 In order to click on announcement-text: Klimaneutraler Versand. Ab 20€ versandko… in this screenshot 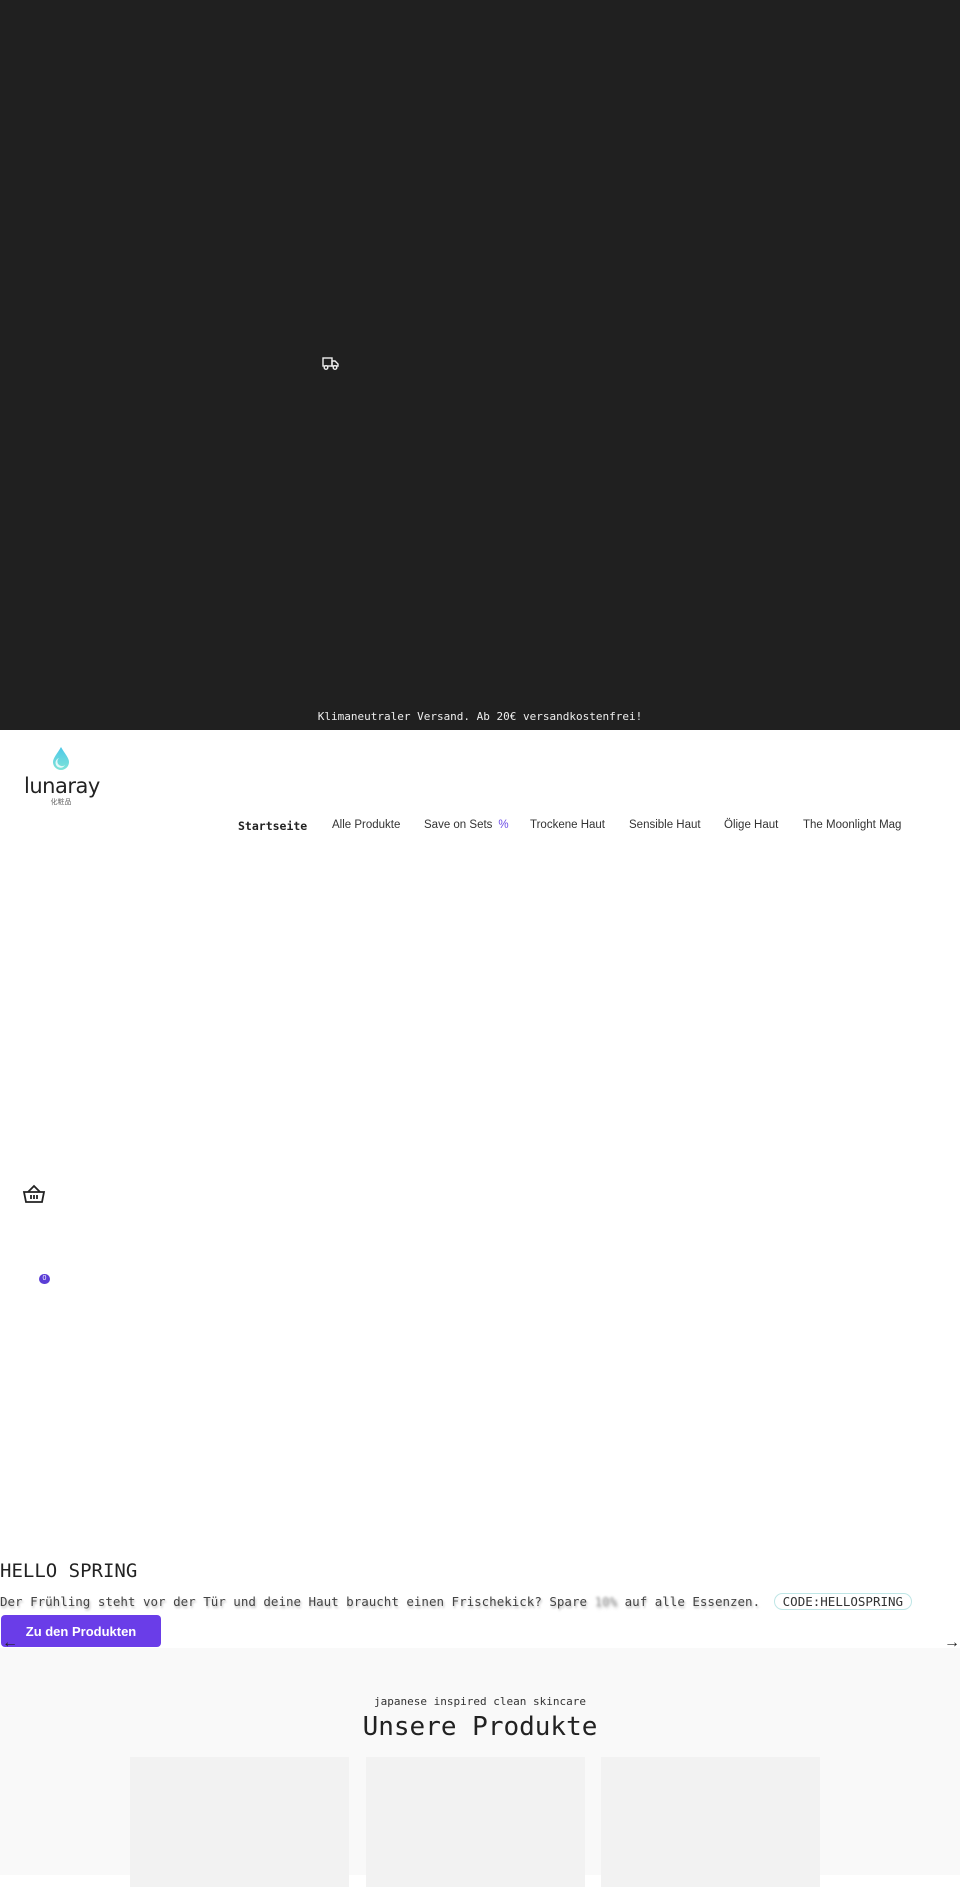, I will do `click(480, 716)`.